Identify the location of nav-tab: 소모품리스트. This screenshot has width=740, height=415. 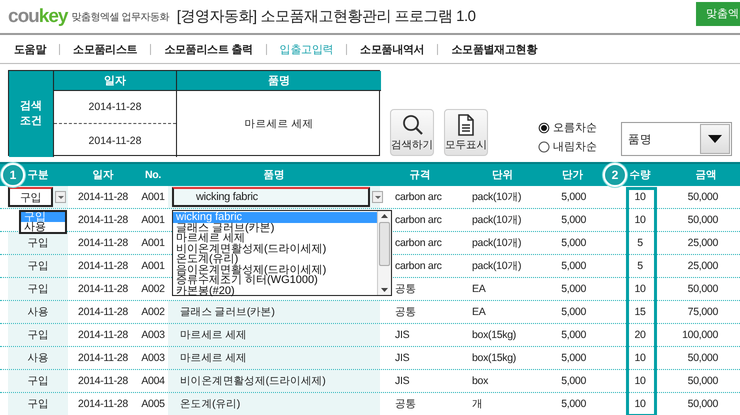
(105, 49).